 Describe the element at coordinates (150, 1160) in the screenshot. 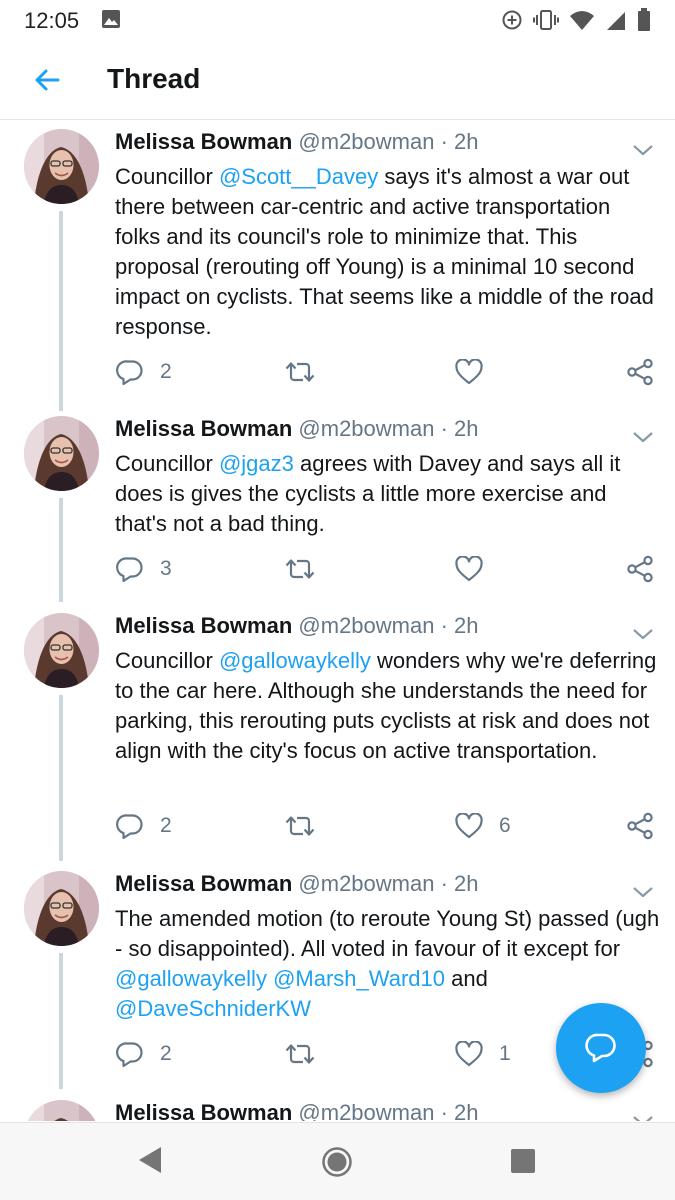

I see `back-triangle-icon` at that location.